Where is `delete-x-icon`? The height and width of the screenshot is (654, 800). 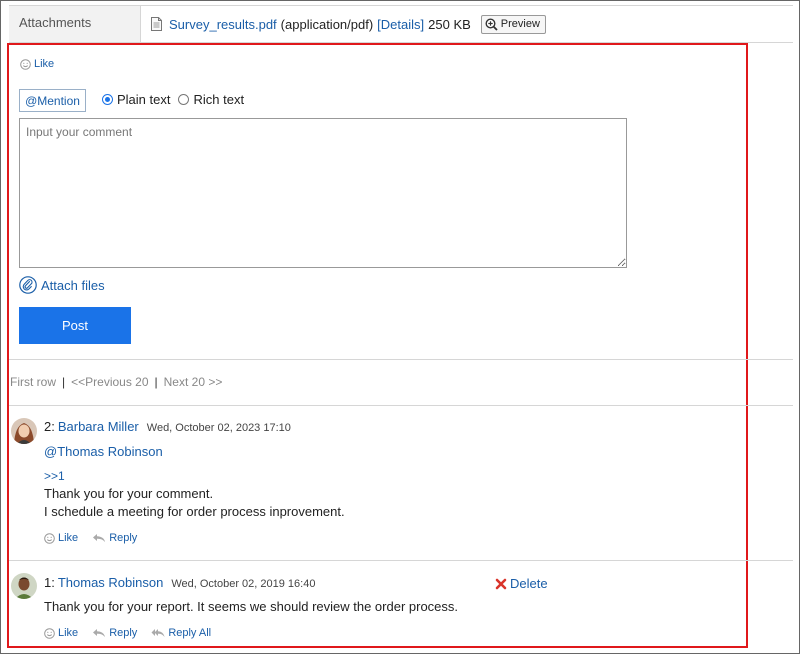
delete-x-icon is located at coordinates (501, 583).